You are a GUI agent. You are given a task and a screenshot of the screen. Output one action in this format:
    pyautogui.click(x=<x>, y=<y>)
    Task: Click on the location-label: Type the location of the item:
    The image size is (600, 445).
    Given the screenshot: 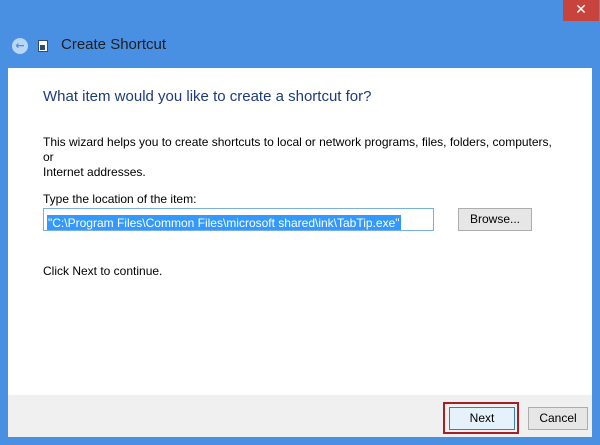 What is the action you would take?
    pyautogui.click(x=120, y=199)
    